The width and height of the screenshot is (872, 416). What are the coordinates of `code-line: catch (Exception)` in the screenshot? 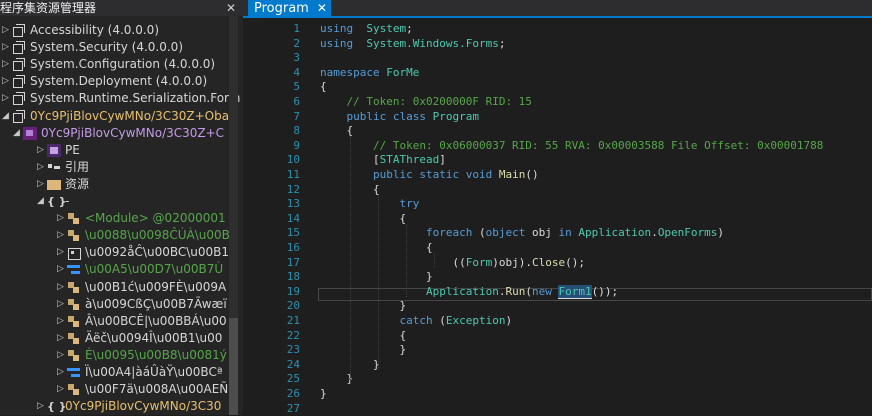 It's located at (416, 321).